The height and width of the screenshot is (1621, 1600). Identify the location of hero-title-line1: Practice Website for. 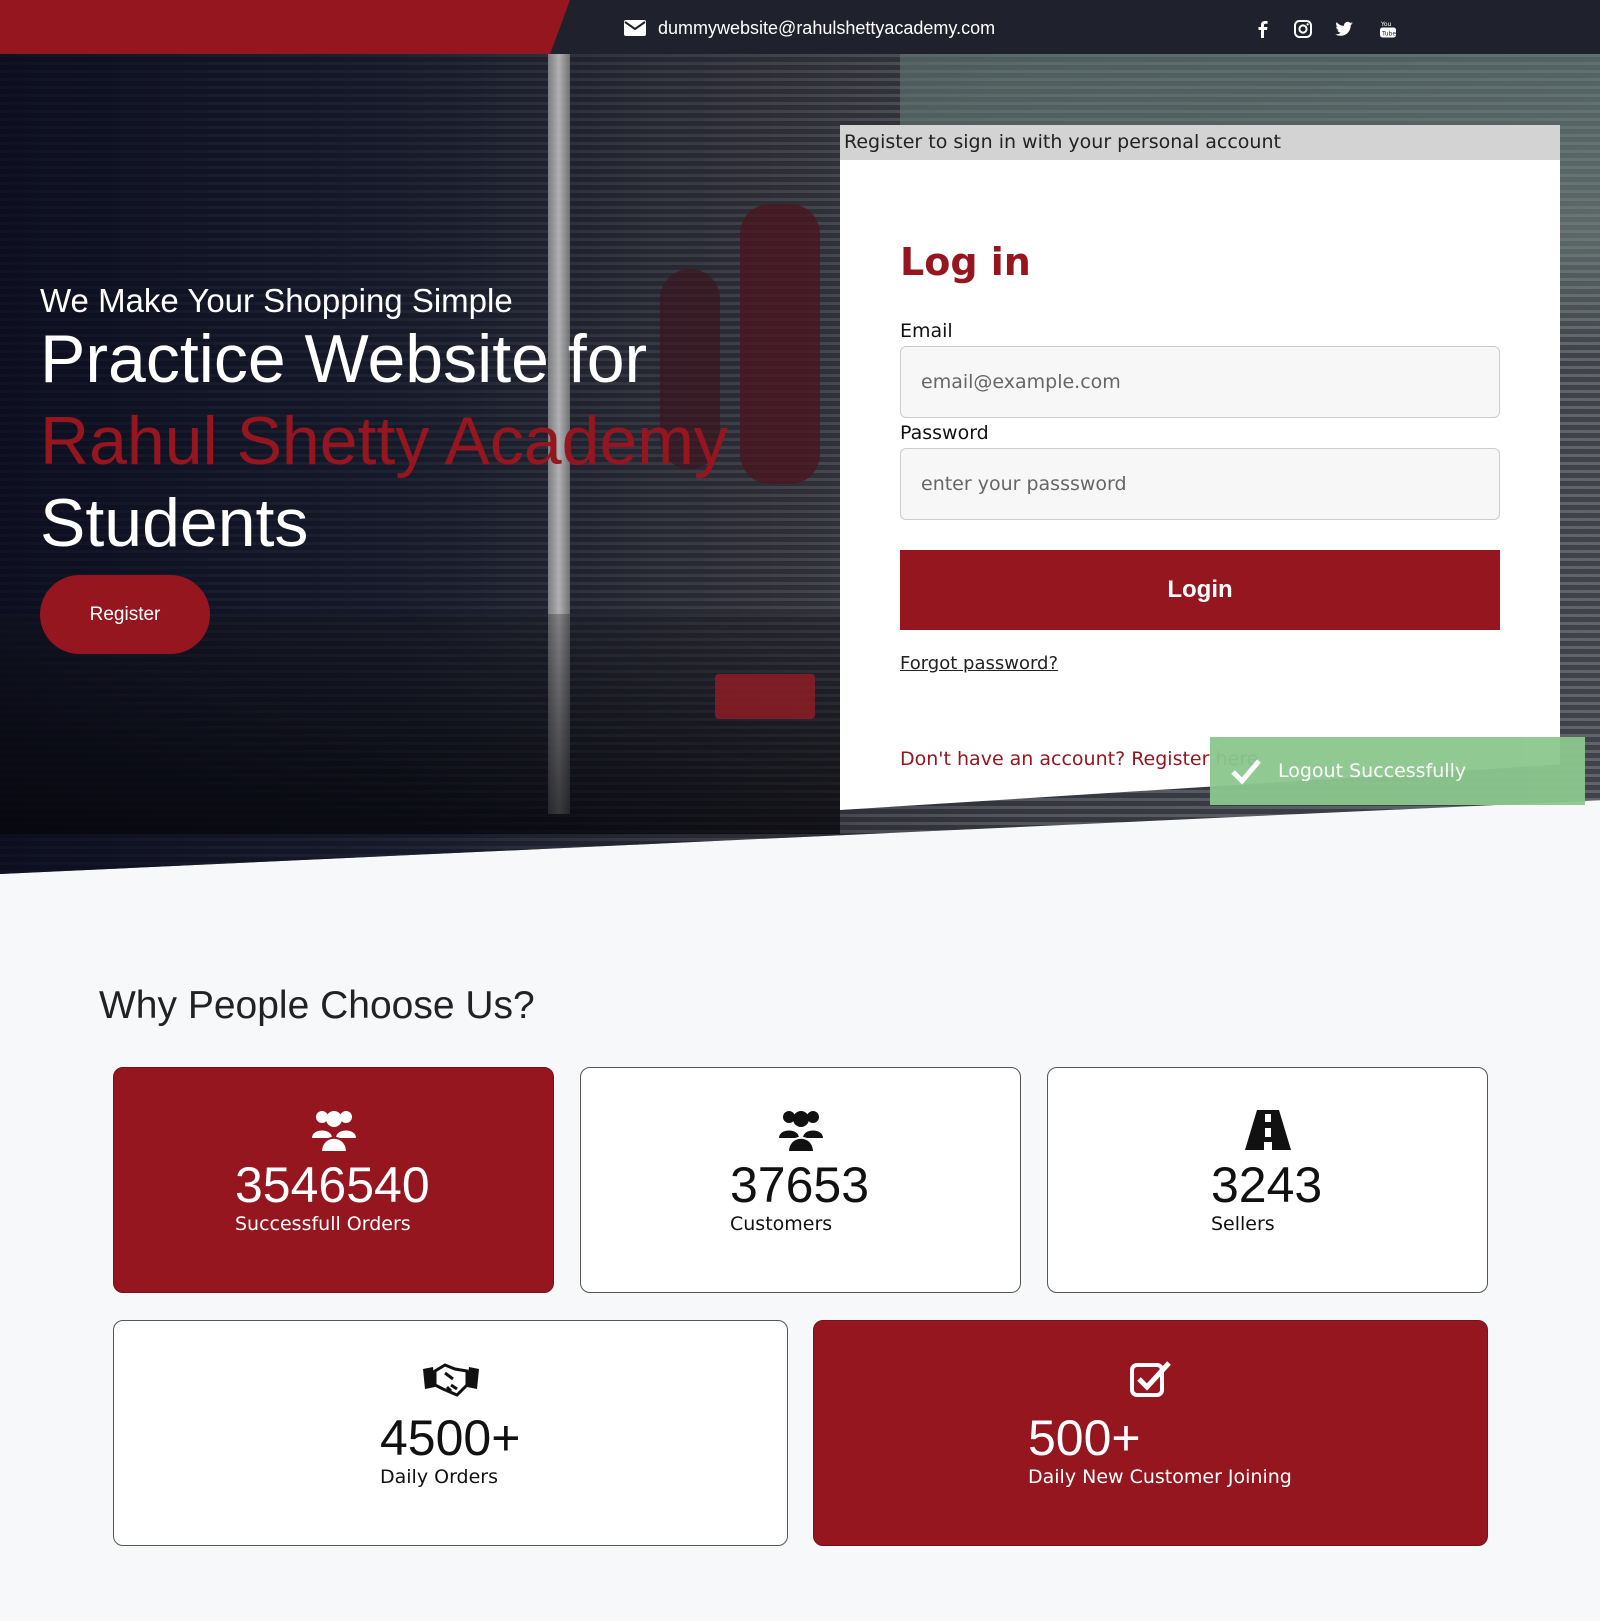
(344, 359).